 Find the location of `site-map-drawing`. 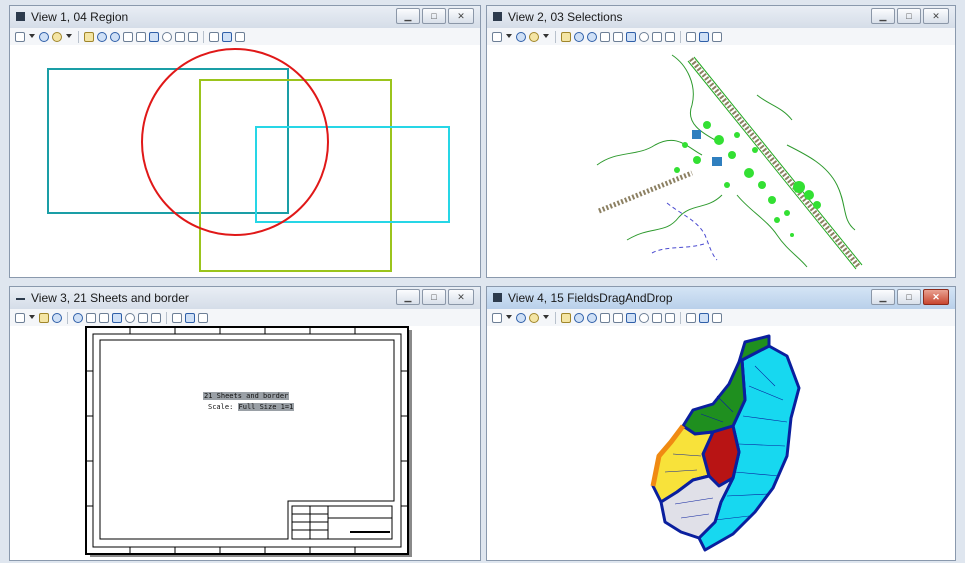

site-map-drawing is located at coordinates (729, 162).